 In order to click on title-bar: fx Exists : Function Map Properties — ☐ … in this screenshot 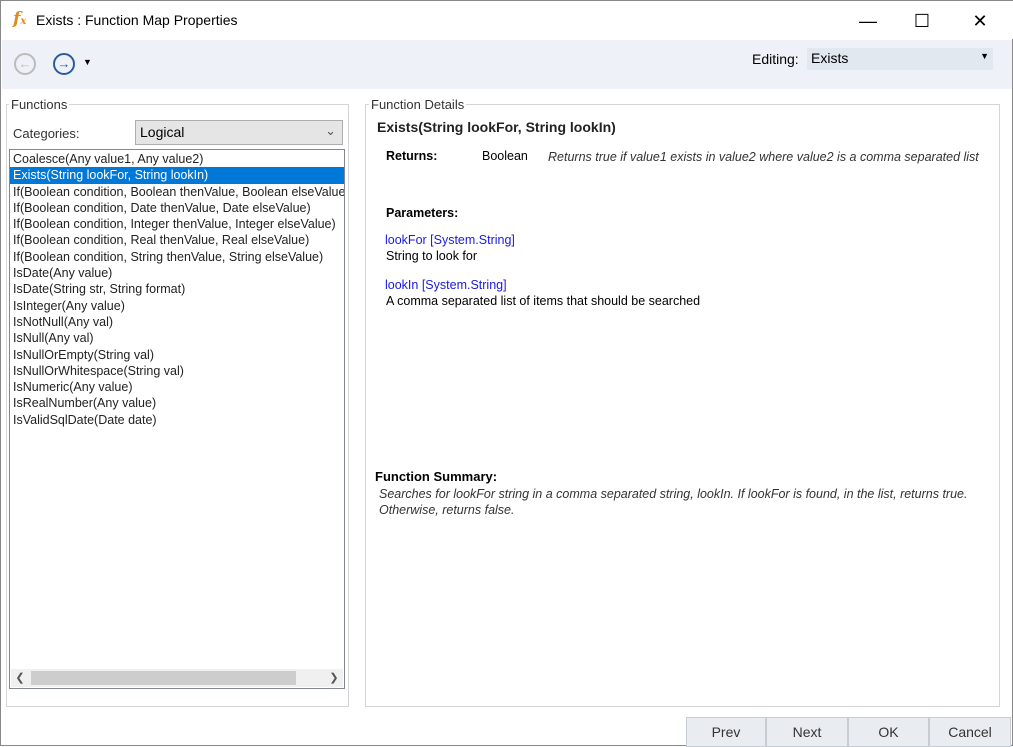, I will do `click(507, 20)`.